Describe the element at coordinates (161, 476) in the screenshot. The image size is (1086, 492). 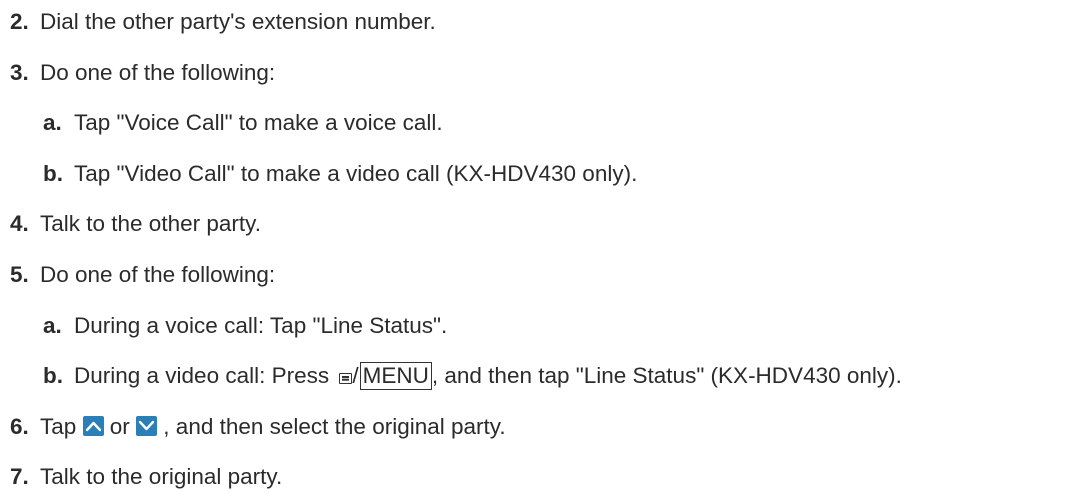
I see `step-text: Talk to the original party.` at that location.